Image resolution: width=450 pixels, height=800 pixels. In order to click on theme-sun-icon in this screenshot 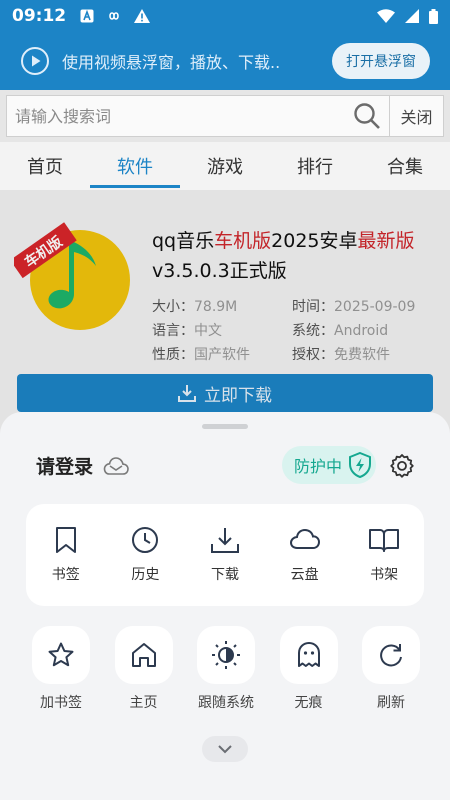, I will do `click(226, 655)`.